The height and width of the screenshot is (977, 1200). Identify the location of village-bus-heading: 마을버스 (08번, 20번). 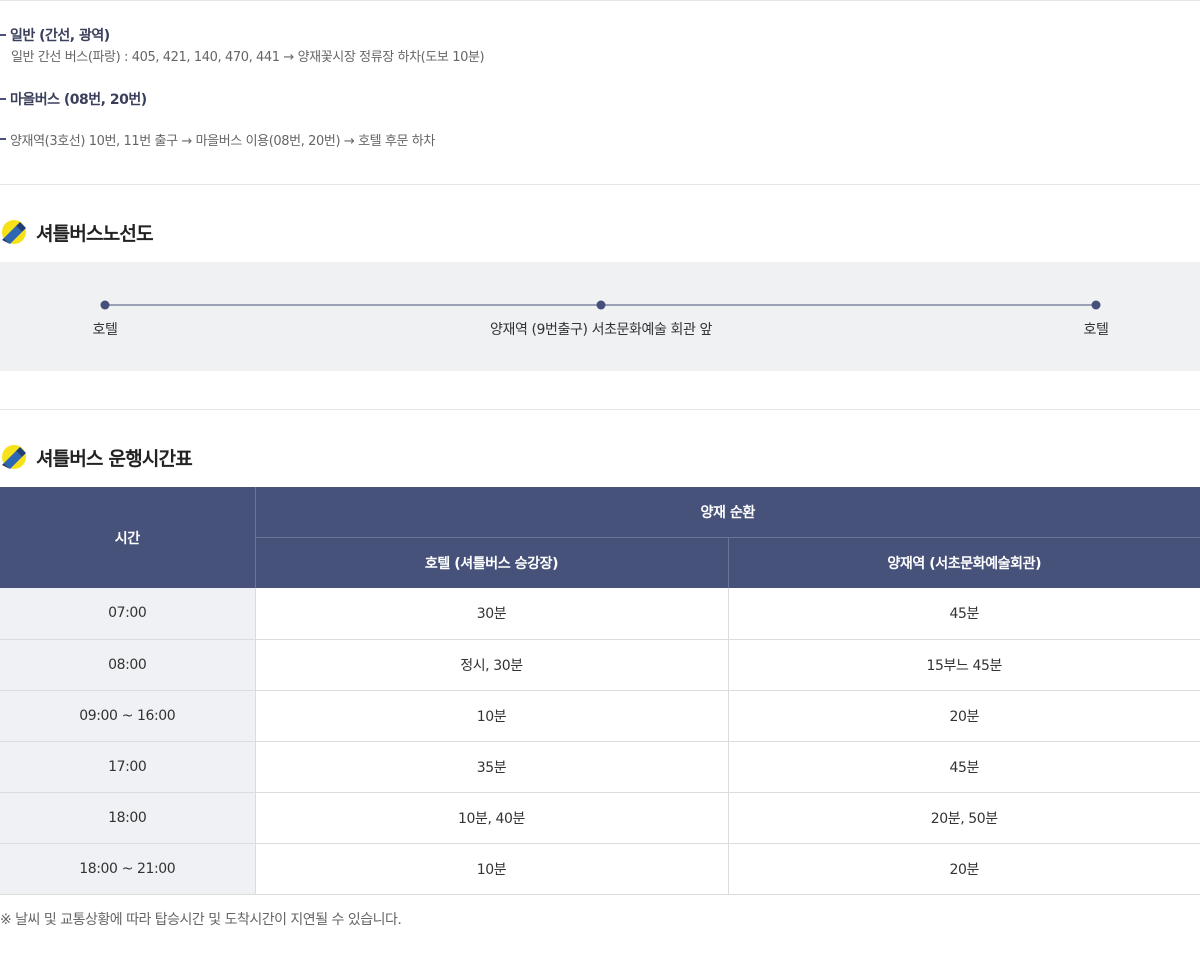
(600, 99).